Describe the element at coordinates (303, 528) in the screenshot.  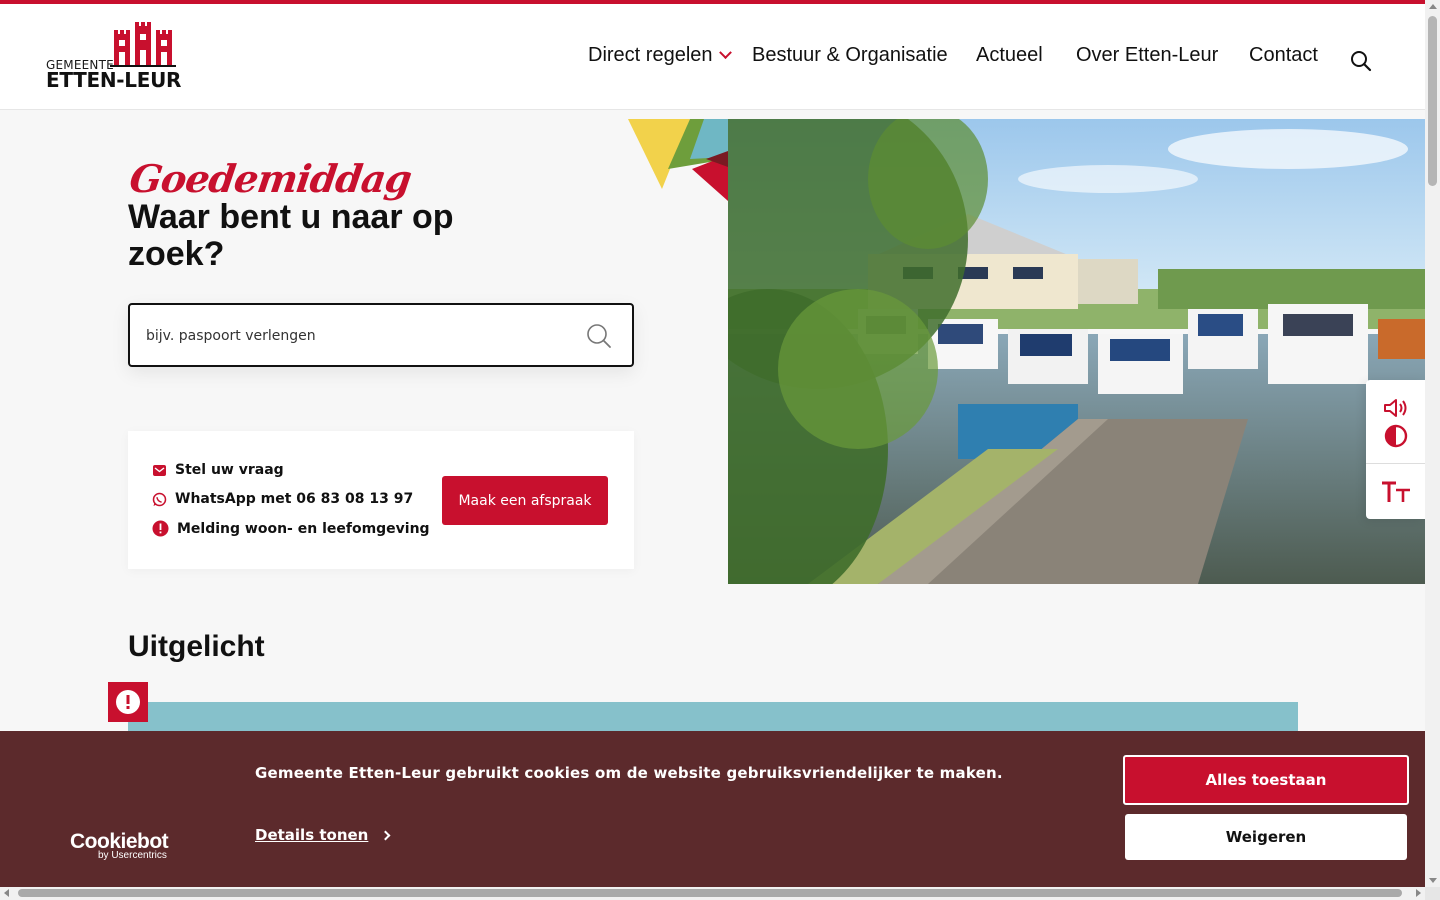
I see `contact-label: Melding woon- en leefomgeving` at that location.